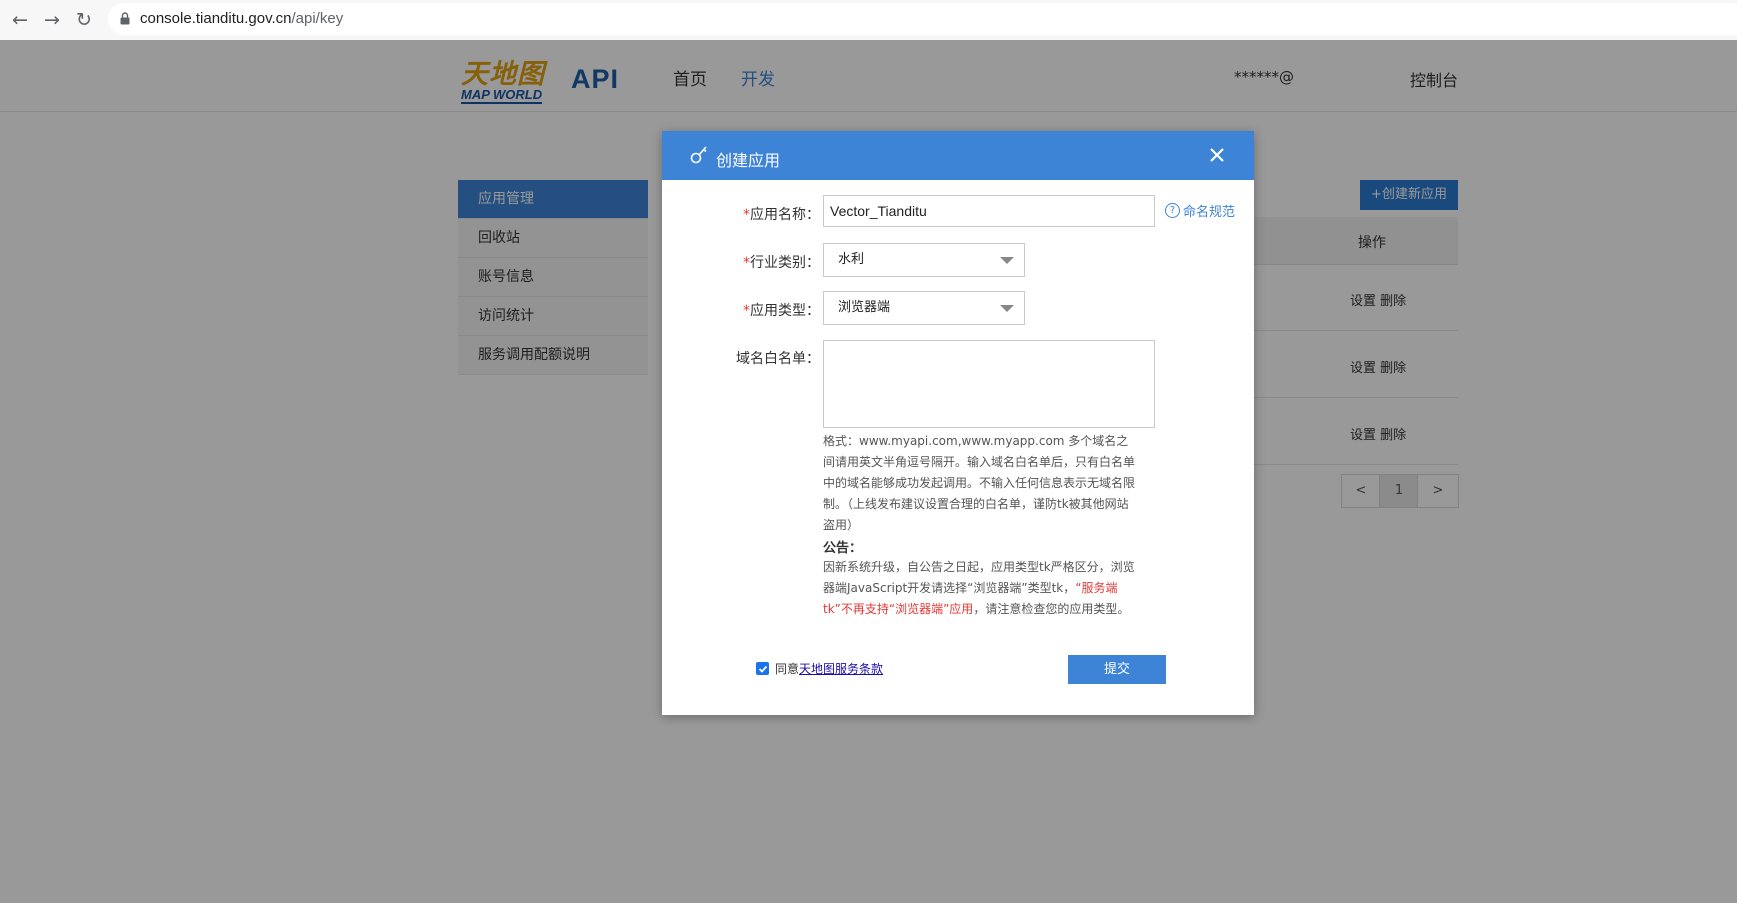 The height and width of the screenshot is (903, 1737). I want to click on domain-whitelist-label: 域名白名单：, so click(778, 359).